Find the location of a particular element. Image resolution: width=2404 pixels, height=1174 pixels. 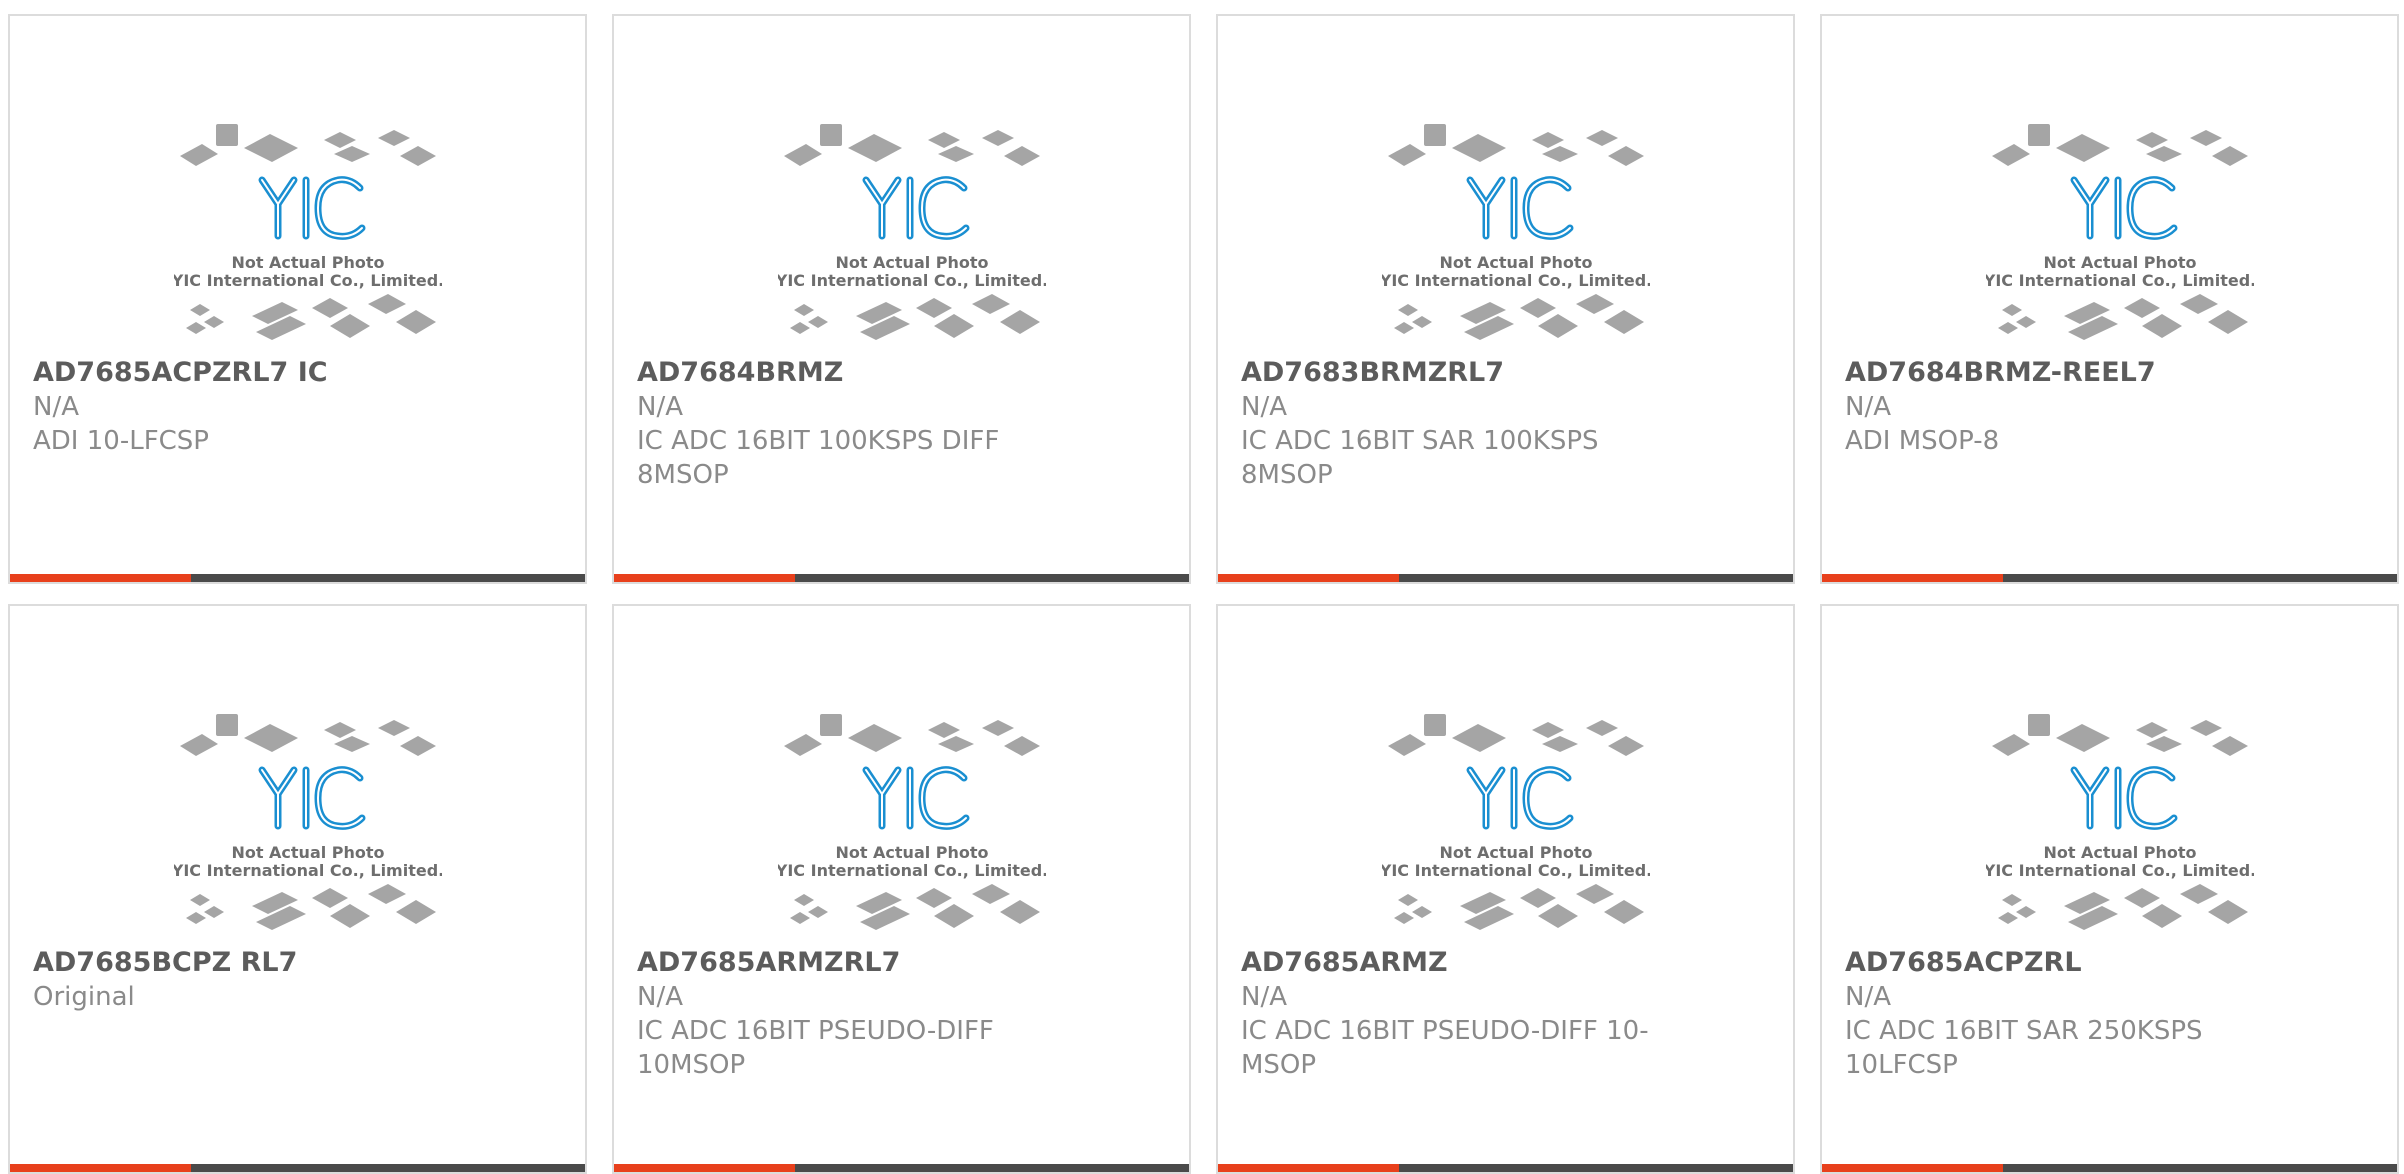

product-info: AD7685ACPZRL7 IC N/A ADI 10-LFCSP is located at coordinates (293, 407).